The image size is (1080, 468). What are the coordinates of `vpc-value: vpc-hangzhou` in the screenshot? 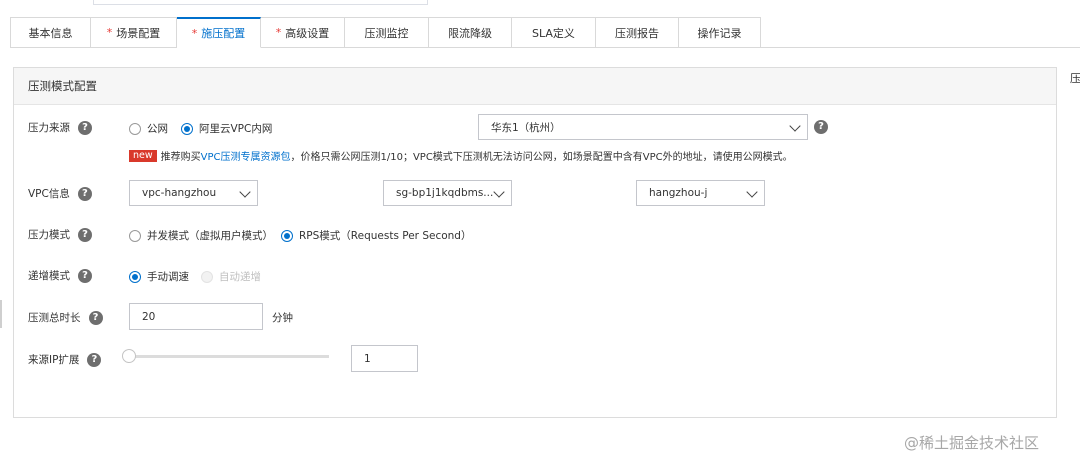 It's located at (179, 193).